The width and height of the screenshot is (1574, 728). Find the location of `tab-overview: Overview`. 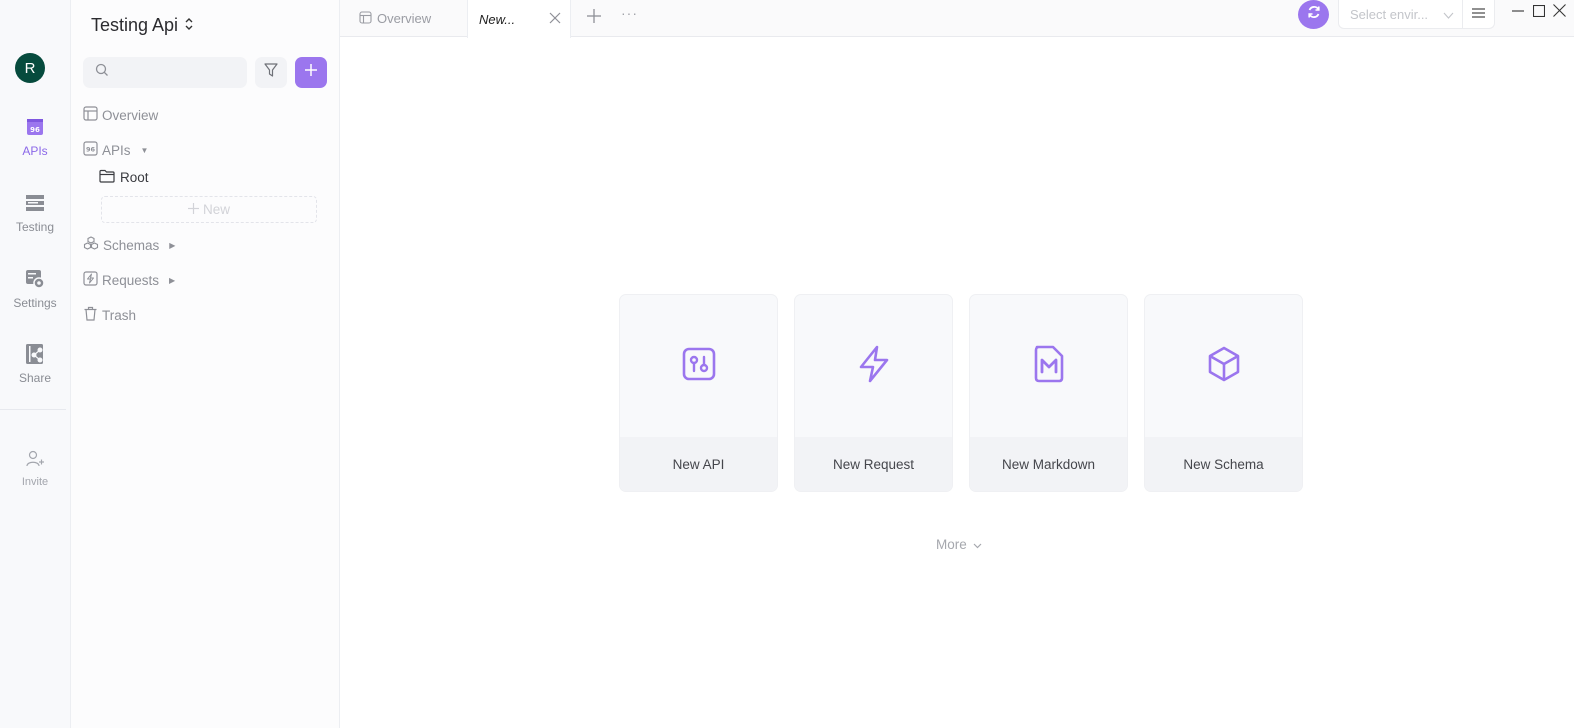

tab-overview: Overview is located at coordinates (403, 18).